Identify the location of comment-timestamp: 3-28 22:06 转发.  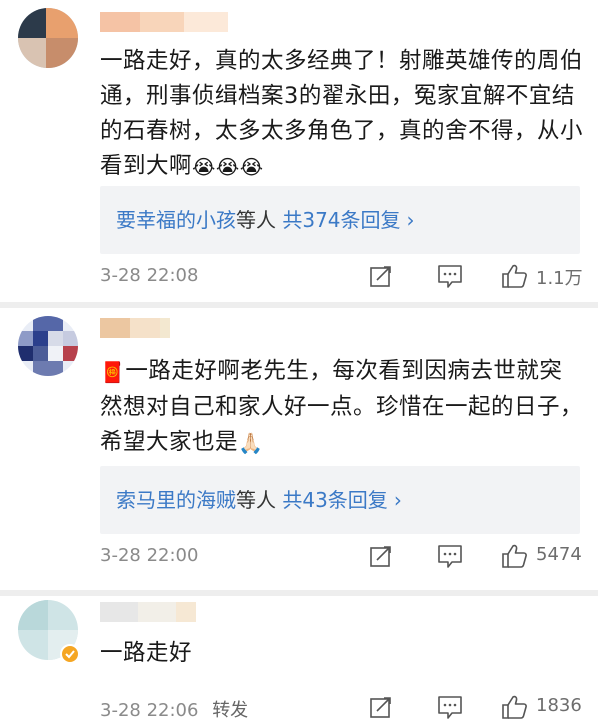
(174, 710).